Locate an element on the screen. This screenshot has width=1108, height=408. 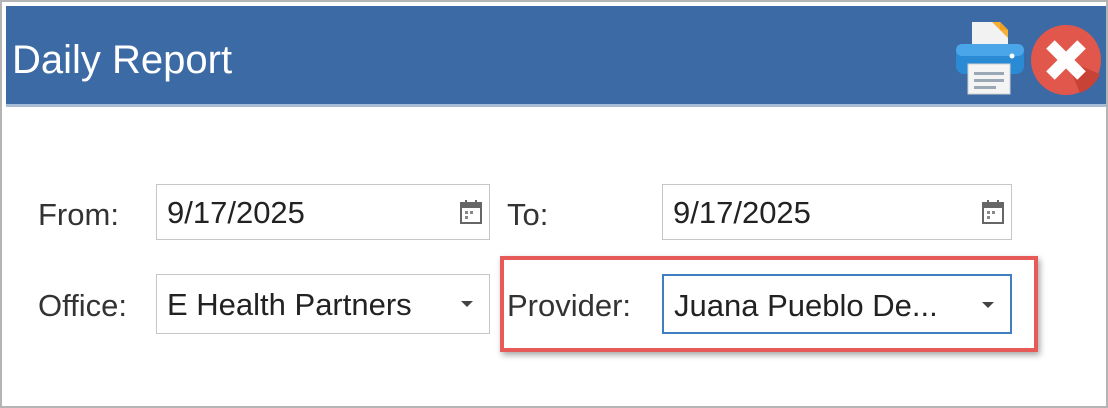
print-button is located at coordinates (989, 58).